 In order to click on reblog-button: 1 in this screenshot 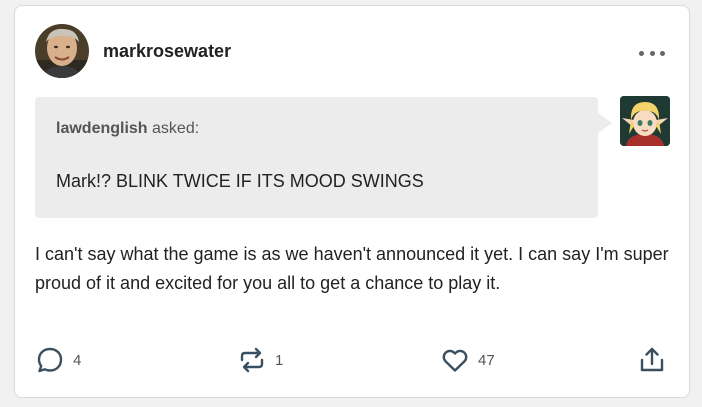, I will do `click(260, 360)`.